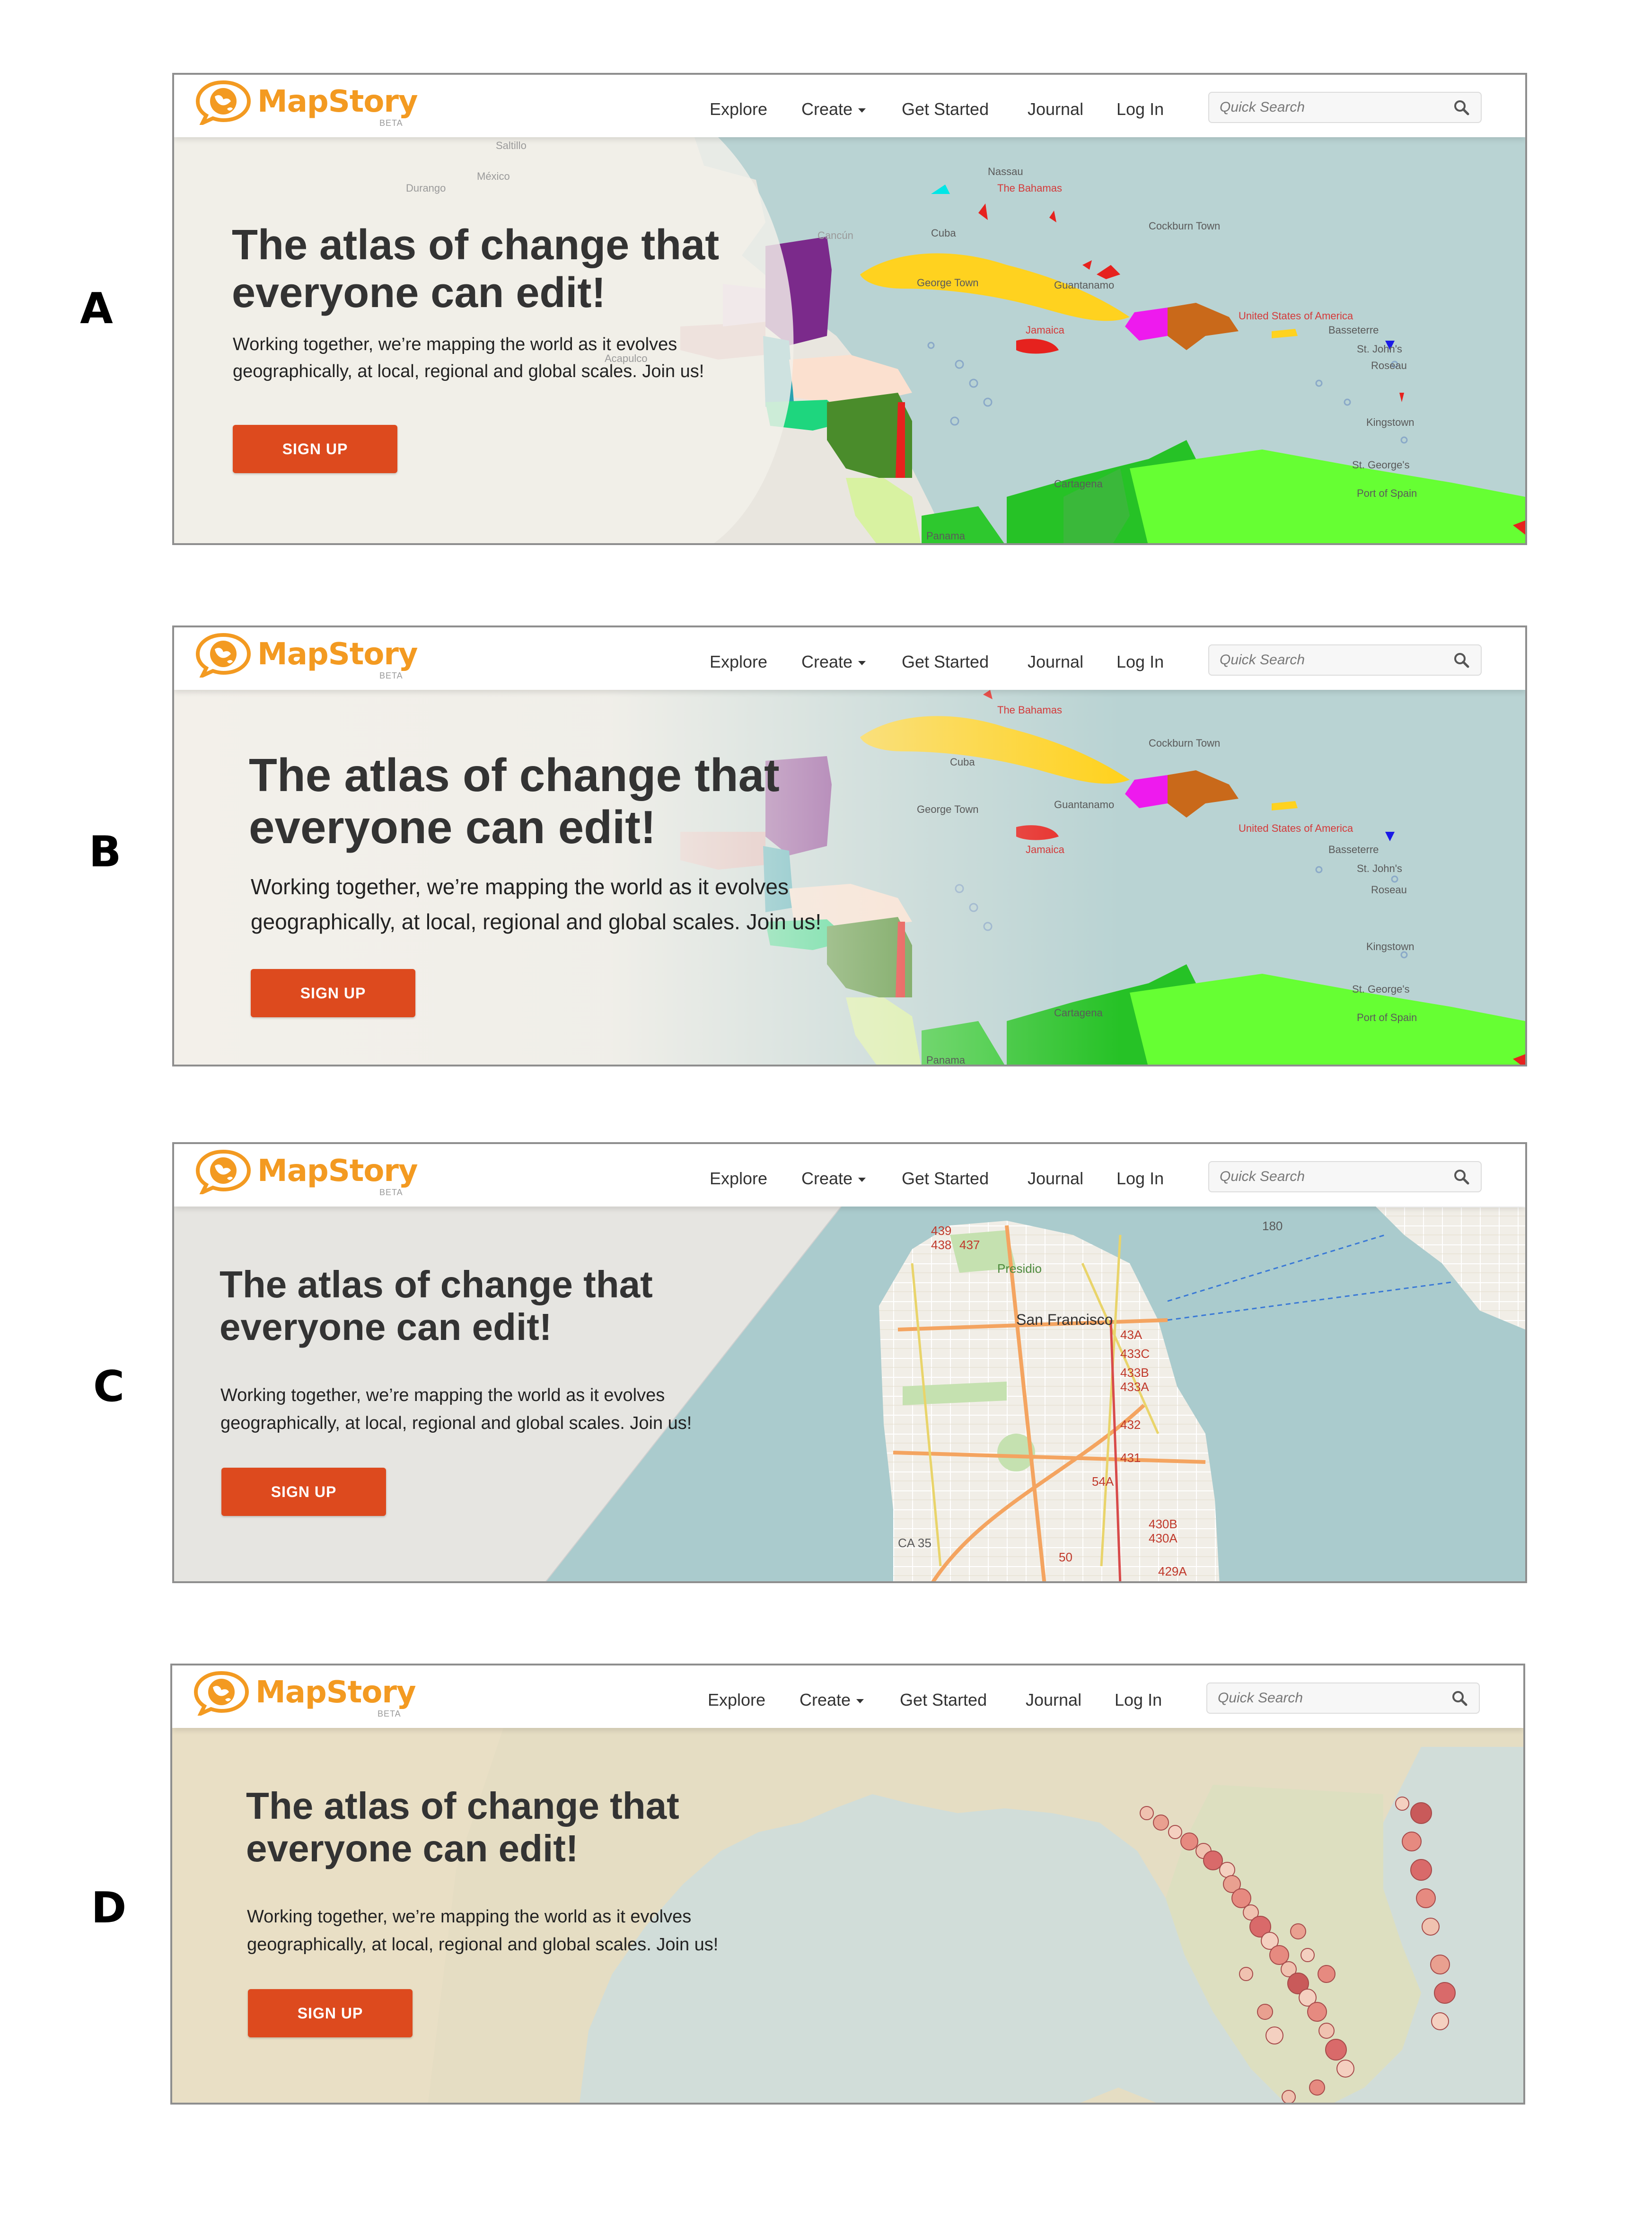 The height and width of the screenshot is (2220, 1652). I want to click on label-cartagena: Cartagena, so click(1078, 1013).